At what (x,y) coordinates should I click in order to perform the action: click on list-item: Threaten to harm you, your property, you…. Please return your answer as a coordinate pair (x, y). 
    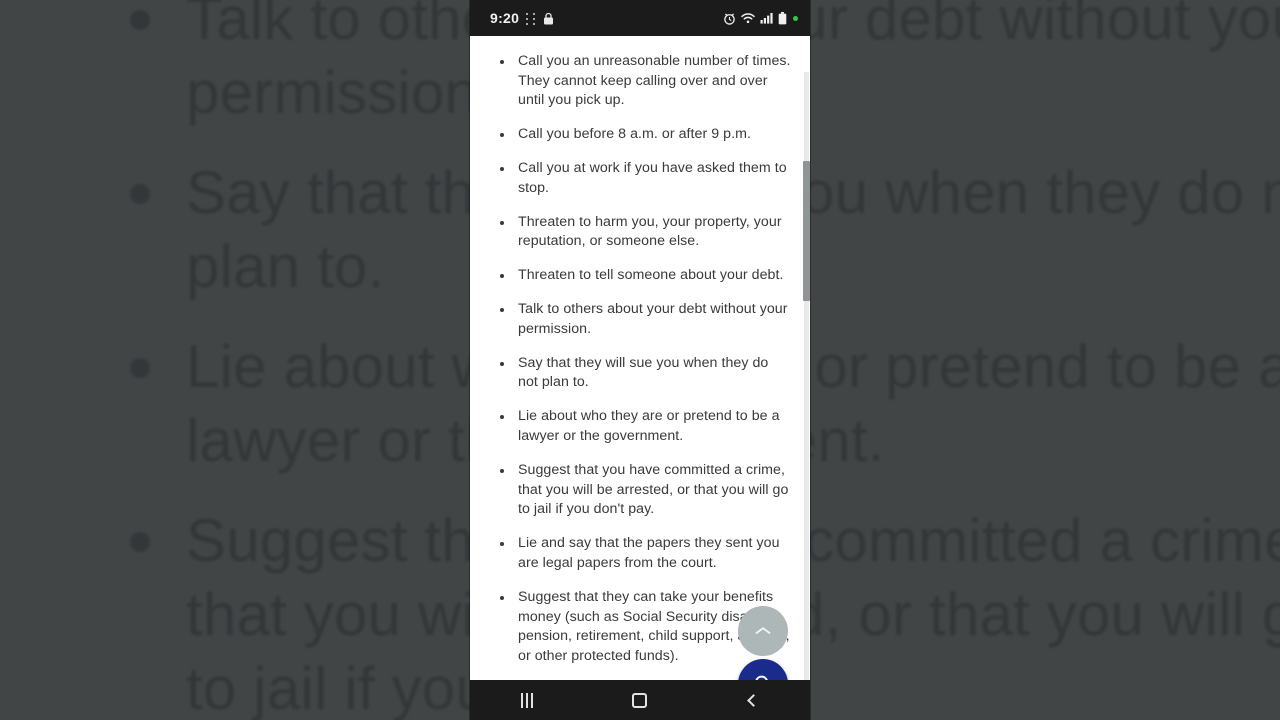
    Looking at the image, I should click on (642, 233).